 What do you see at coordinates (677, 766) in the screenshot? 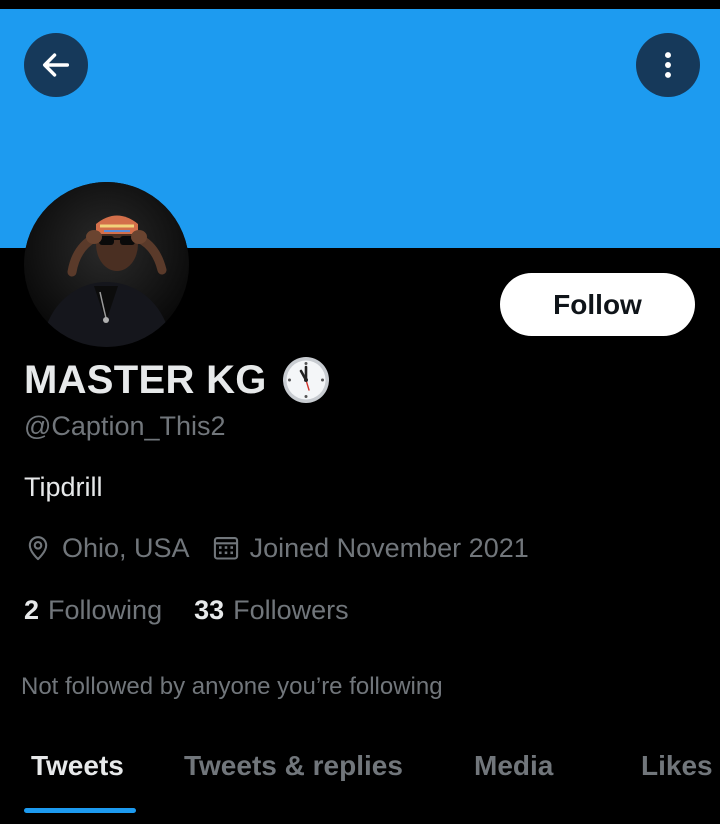
I see `tab-likes: Likes` at bounding box center [677, 766].